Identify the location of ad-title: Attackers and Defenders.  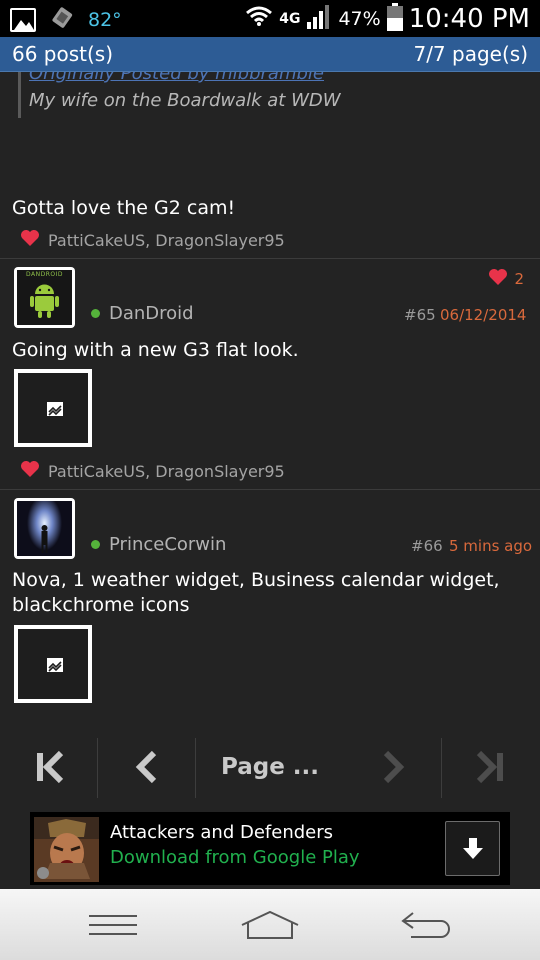
(222, 832).